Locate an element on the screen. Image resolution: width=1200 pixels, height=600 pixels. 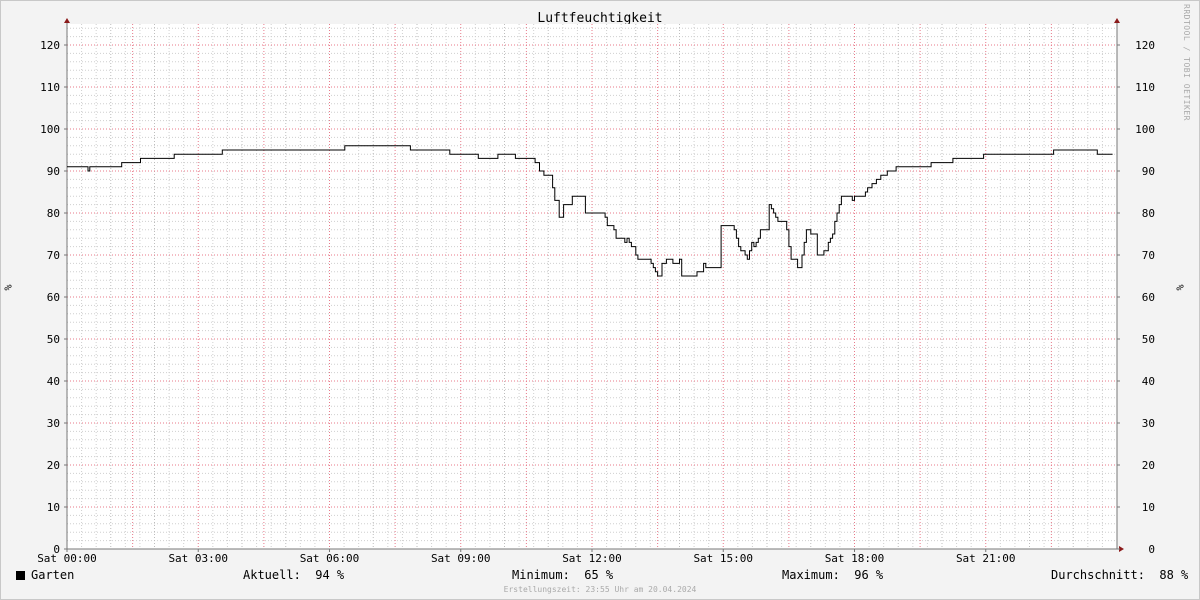
y-axis-arrow-right is located at coordinates (1117, 20).